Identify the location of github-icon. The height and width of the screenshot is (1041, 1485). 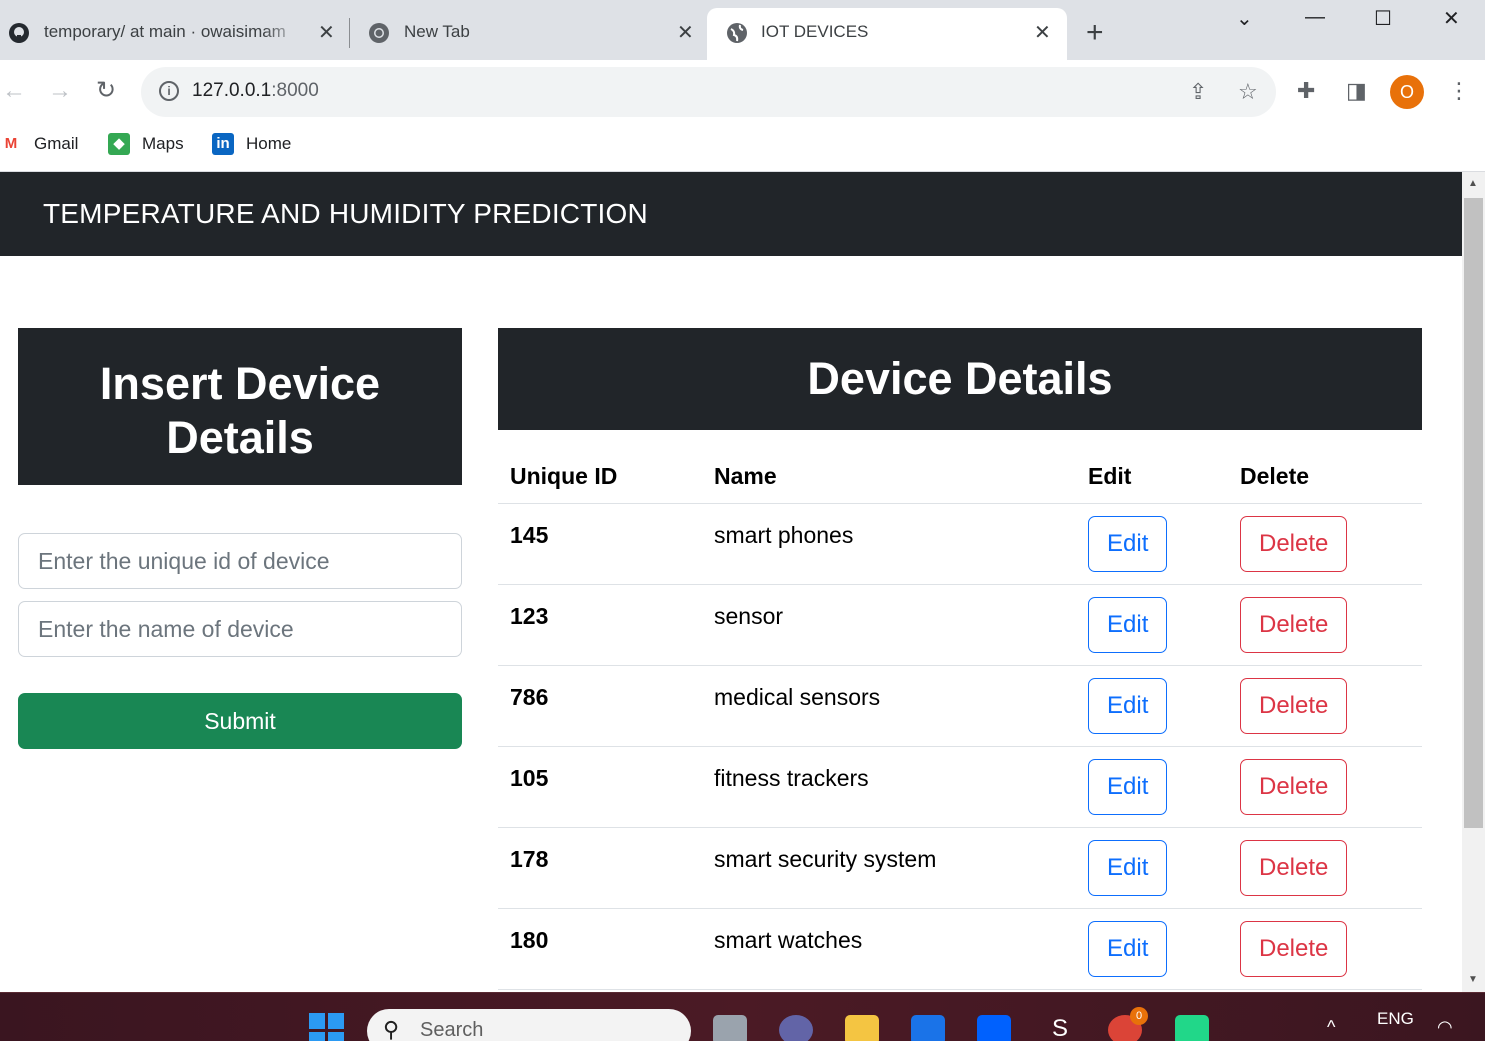
(19, 33).